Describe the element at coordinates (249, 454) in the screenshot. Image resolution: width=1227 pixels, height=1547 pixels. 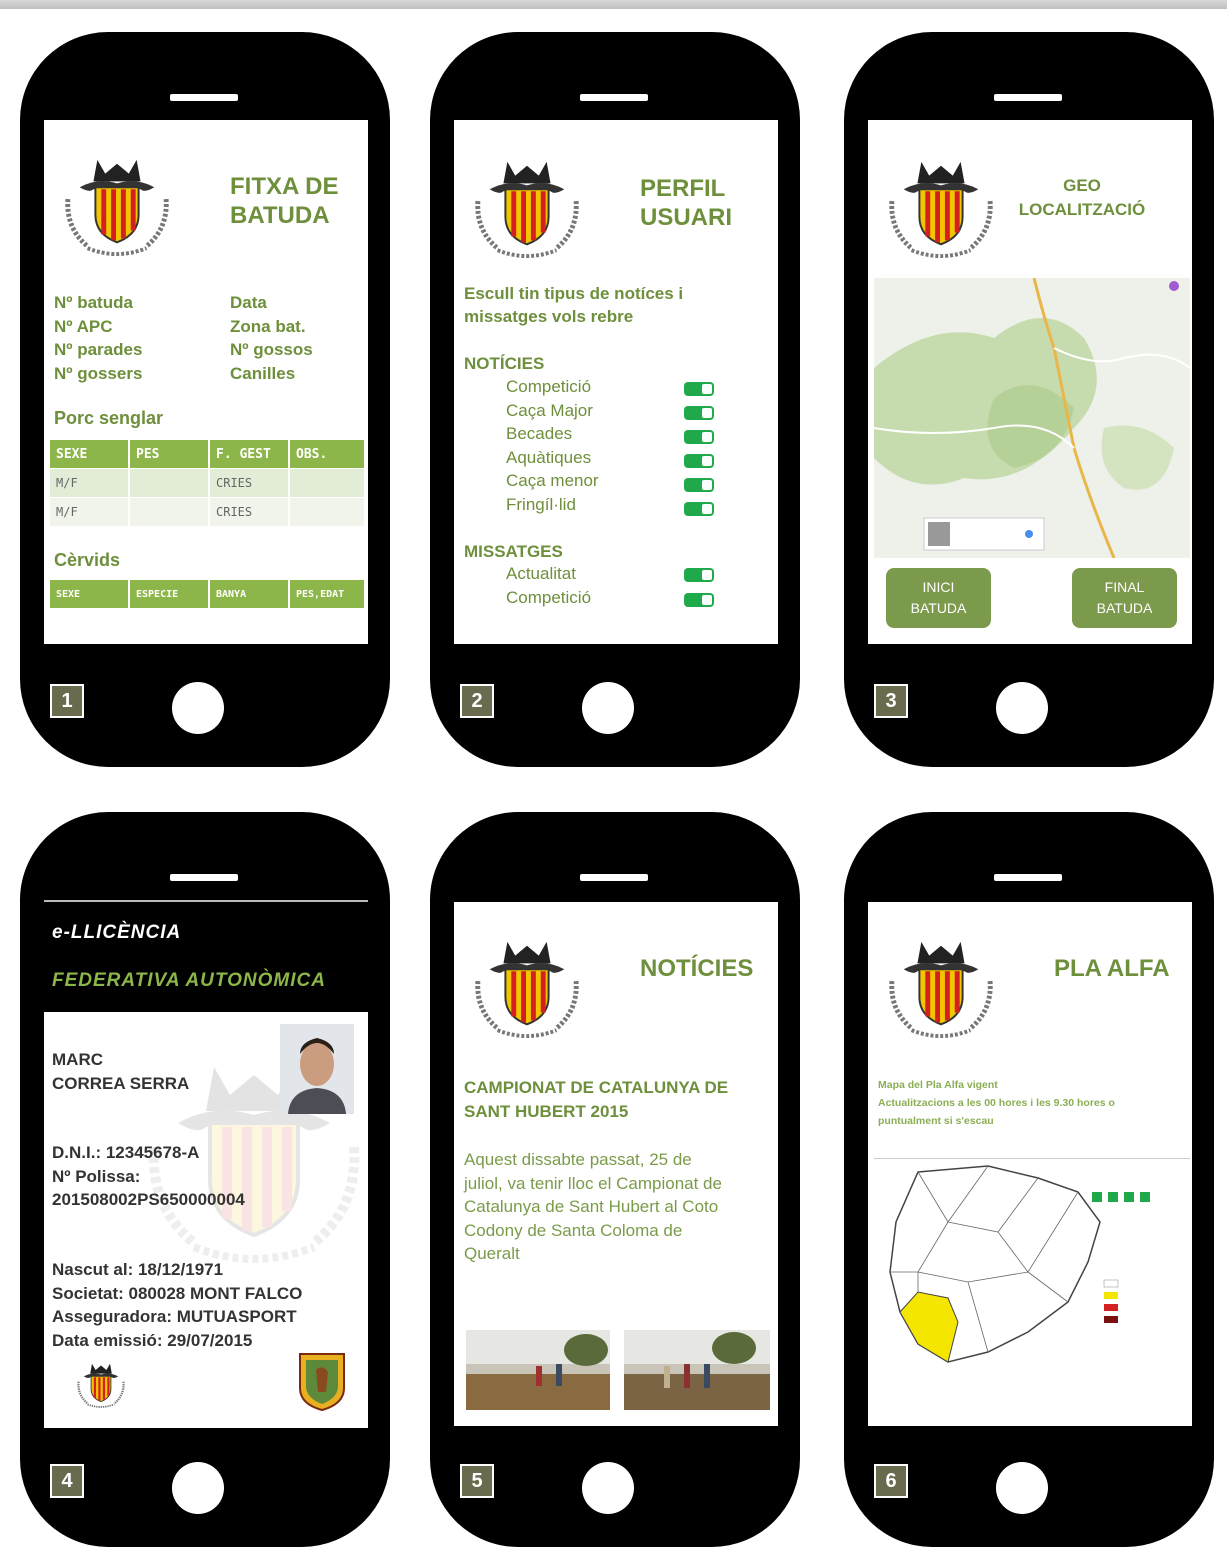
I see `table-header: F. GEST` at that location.